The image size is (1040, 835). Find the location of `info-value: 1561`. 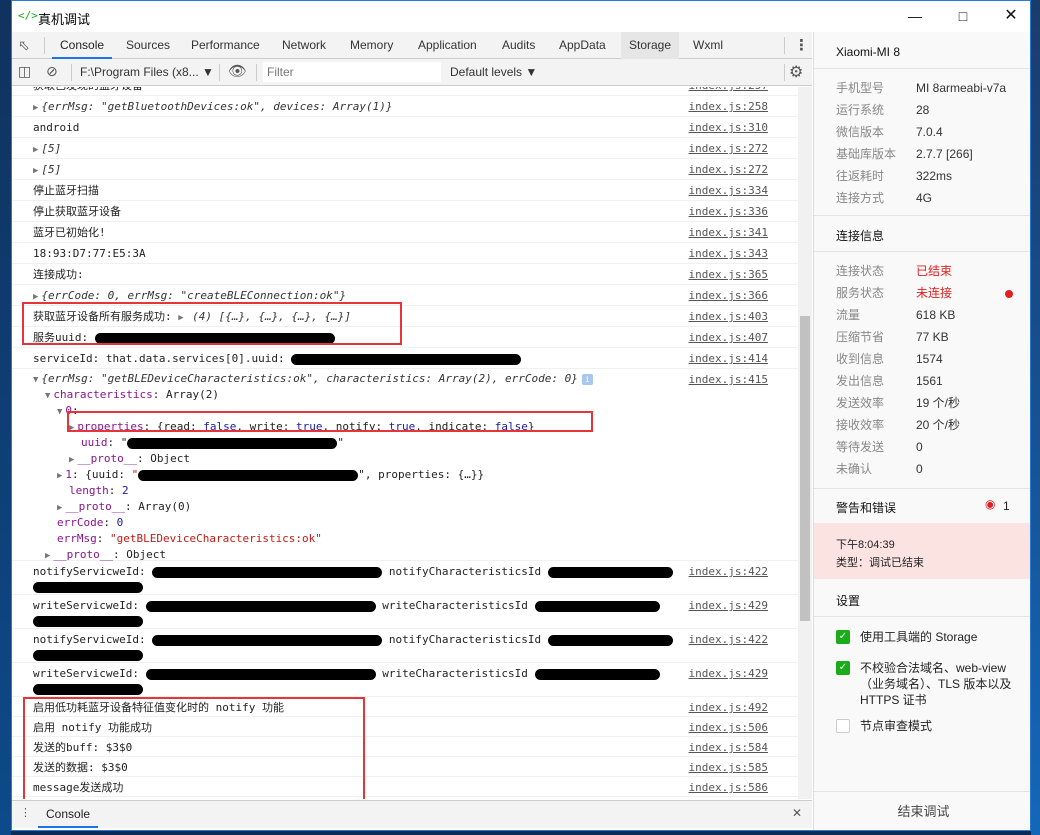

info-value: 1561 is located at coordinates (929, 381).